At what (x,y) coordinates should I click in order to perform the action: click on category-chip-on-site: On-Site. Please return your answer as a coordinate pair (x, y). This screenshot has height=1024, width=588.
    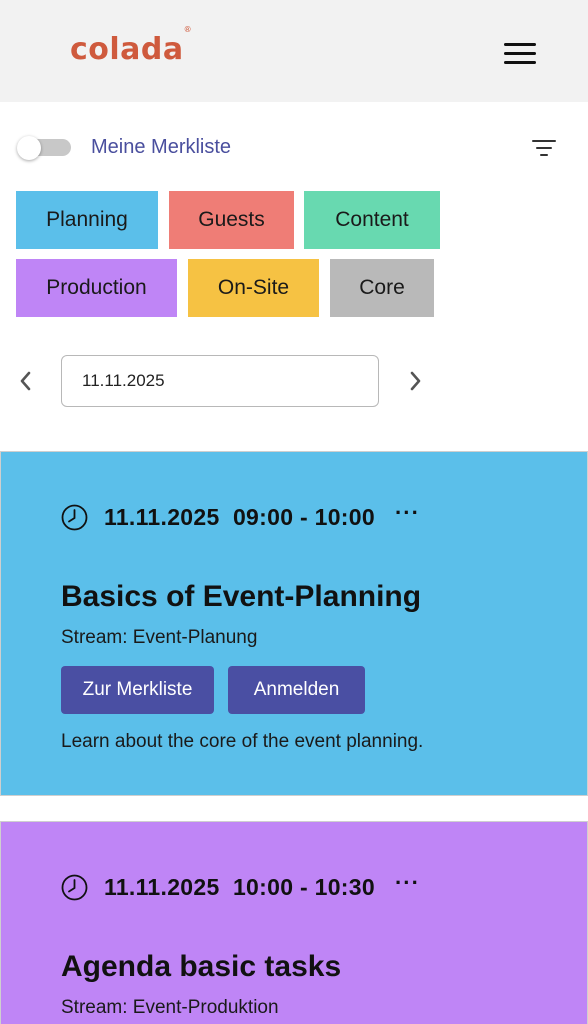
    Looking at the image, I should click on (253, 288).